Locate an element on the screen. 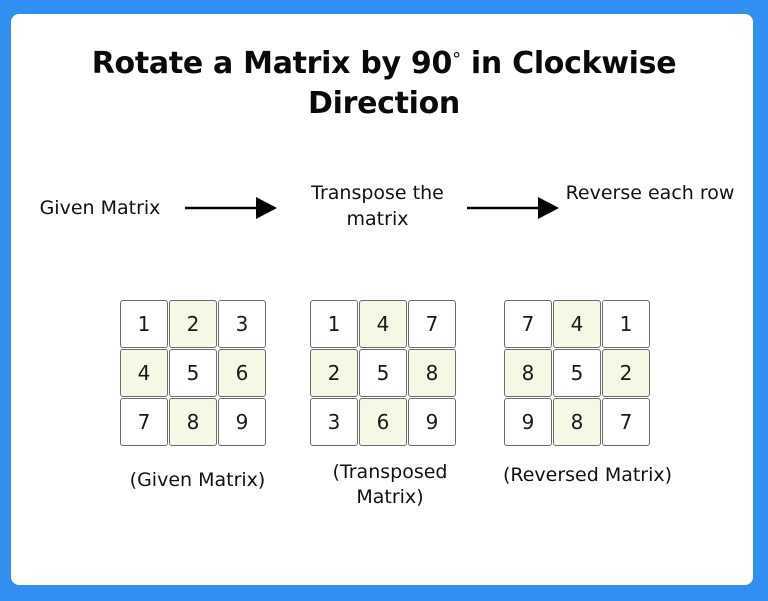 The width and height of the screenshot is (768, 601). transposed-matrix-caption: (Transposed Matrix) is located at coordinates (390, 484).